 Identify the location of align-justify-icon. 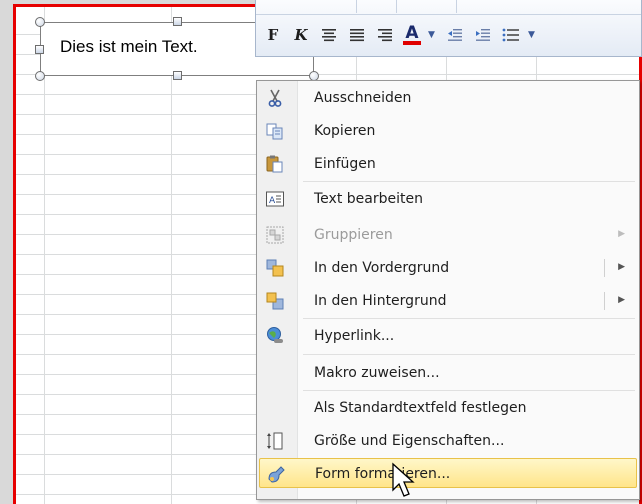
(357, 35).